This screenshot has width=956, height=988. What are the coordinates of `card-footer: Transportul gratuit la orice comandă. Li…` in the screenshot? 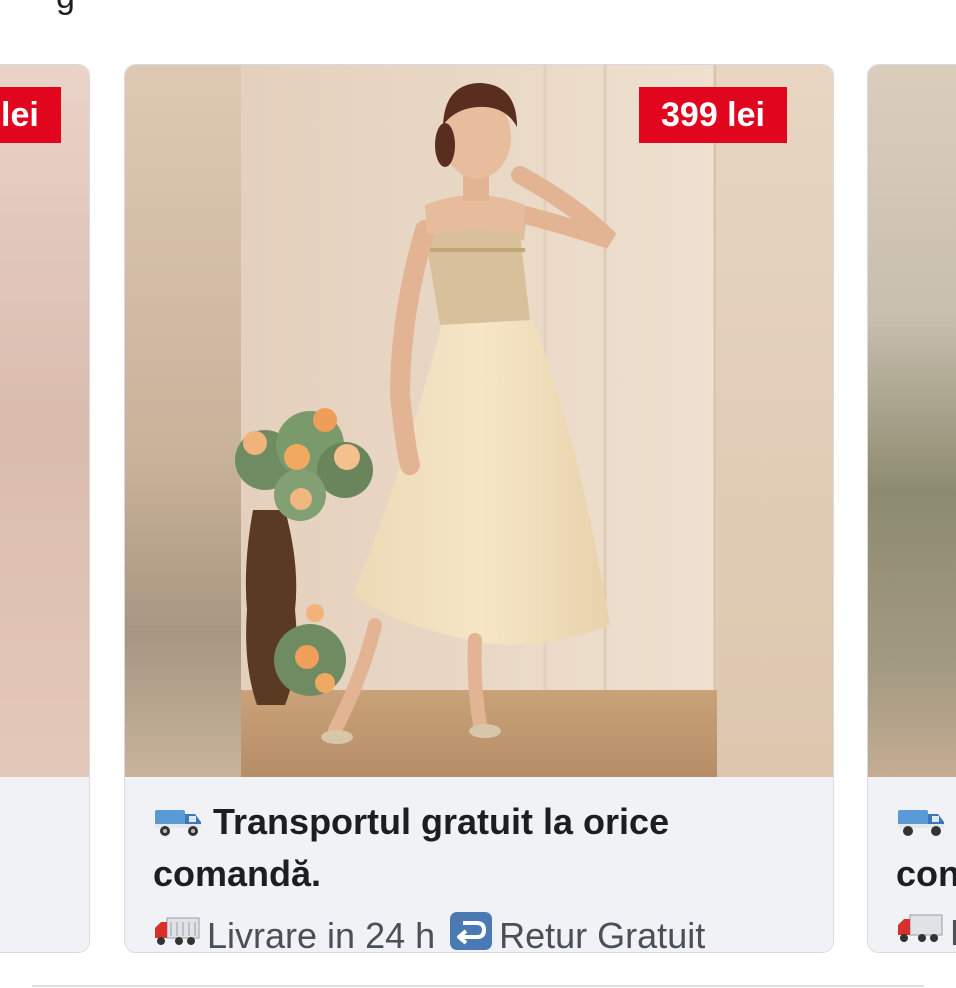 It's located at (479, 864).